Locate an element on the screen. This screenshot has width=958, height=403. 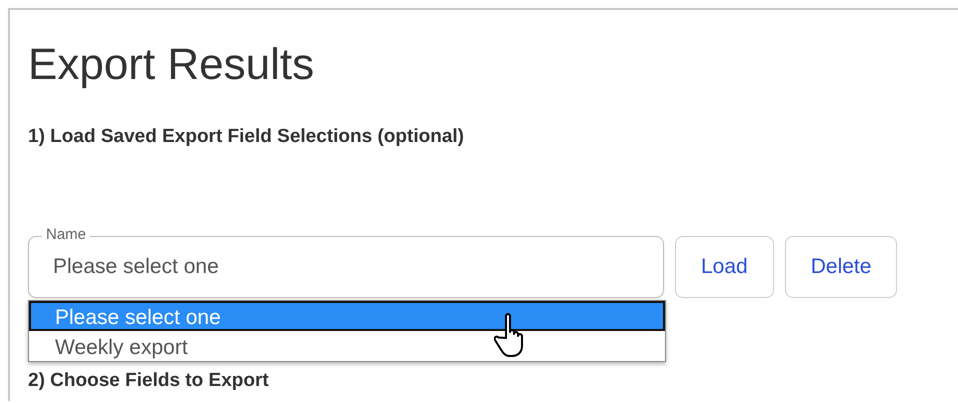
load-delete-button: Delete is located at coordinates (841, 267).